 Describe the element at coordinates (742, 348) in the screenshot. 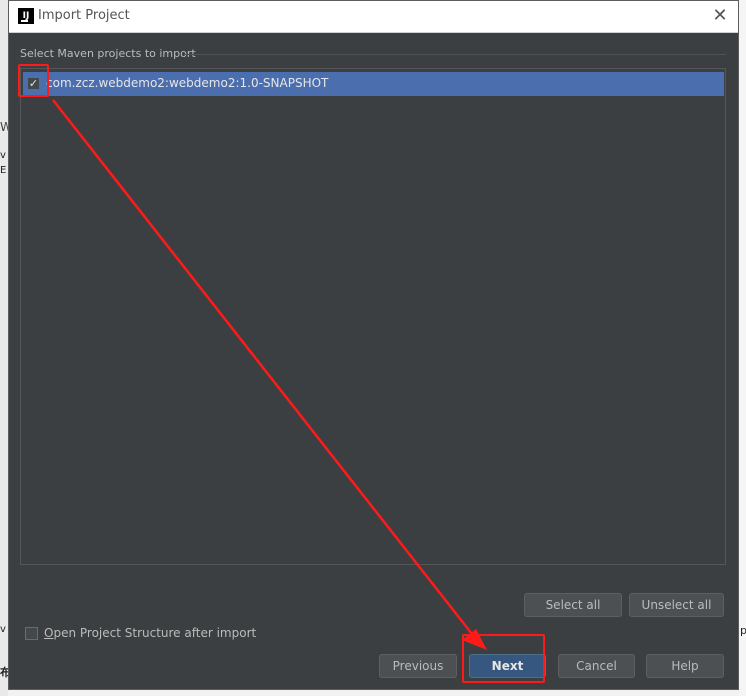

I see `background-ide-right` at that location.